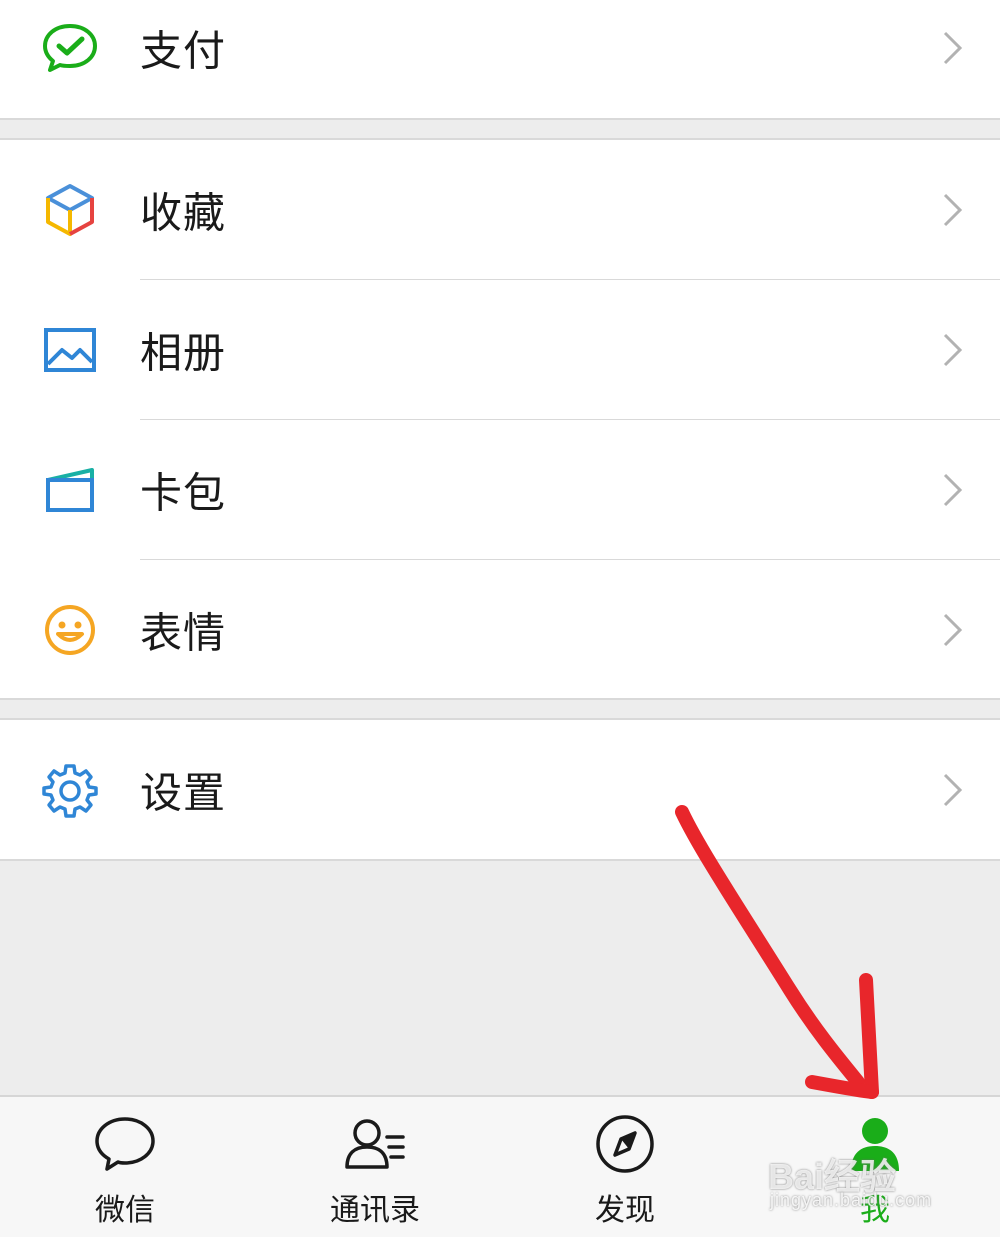 The width and height of the screenshot is (1000, 1237). I want to click on gear-icon, so click(70, 790).